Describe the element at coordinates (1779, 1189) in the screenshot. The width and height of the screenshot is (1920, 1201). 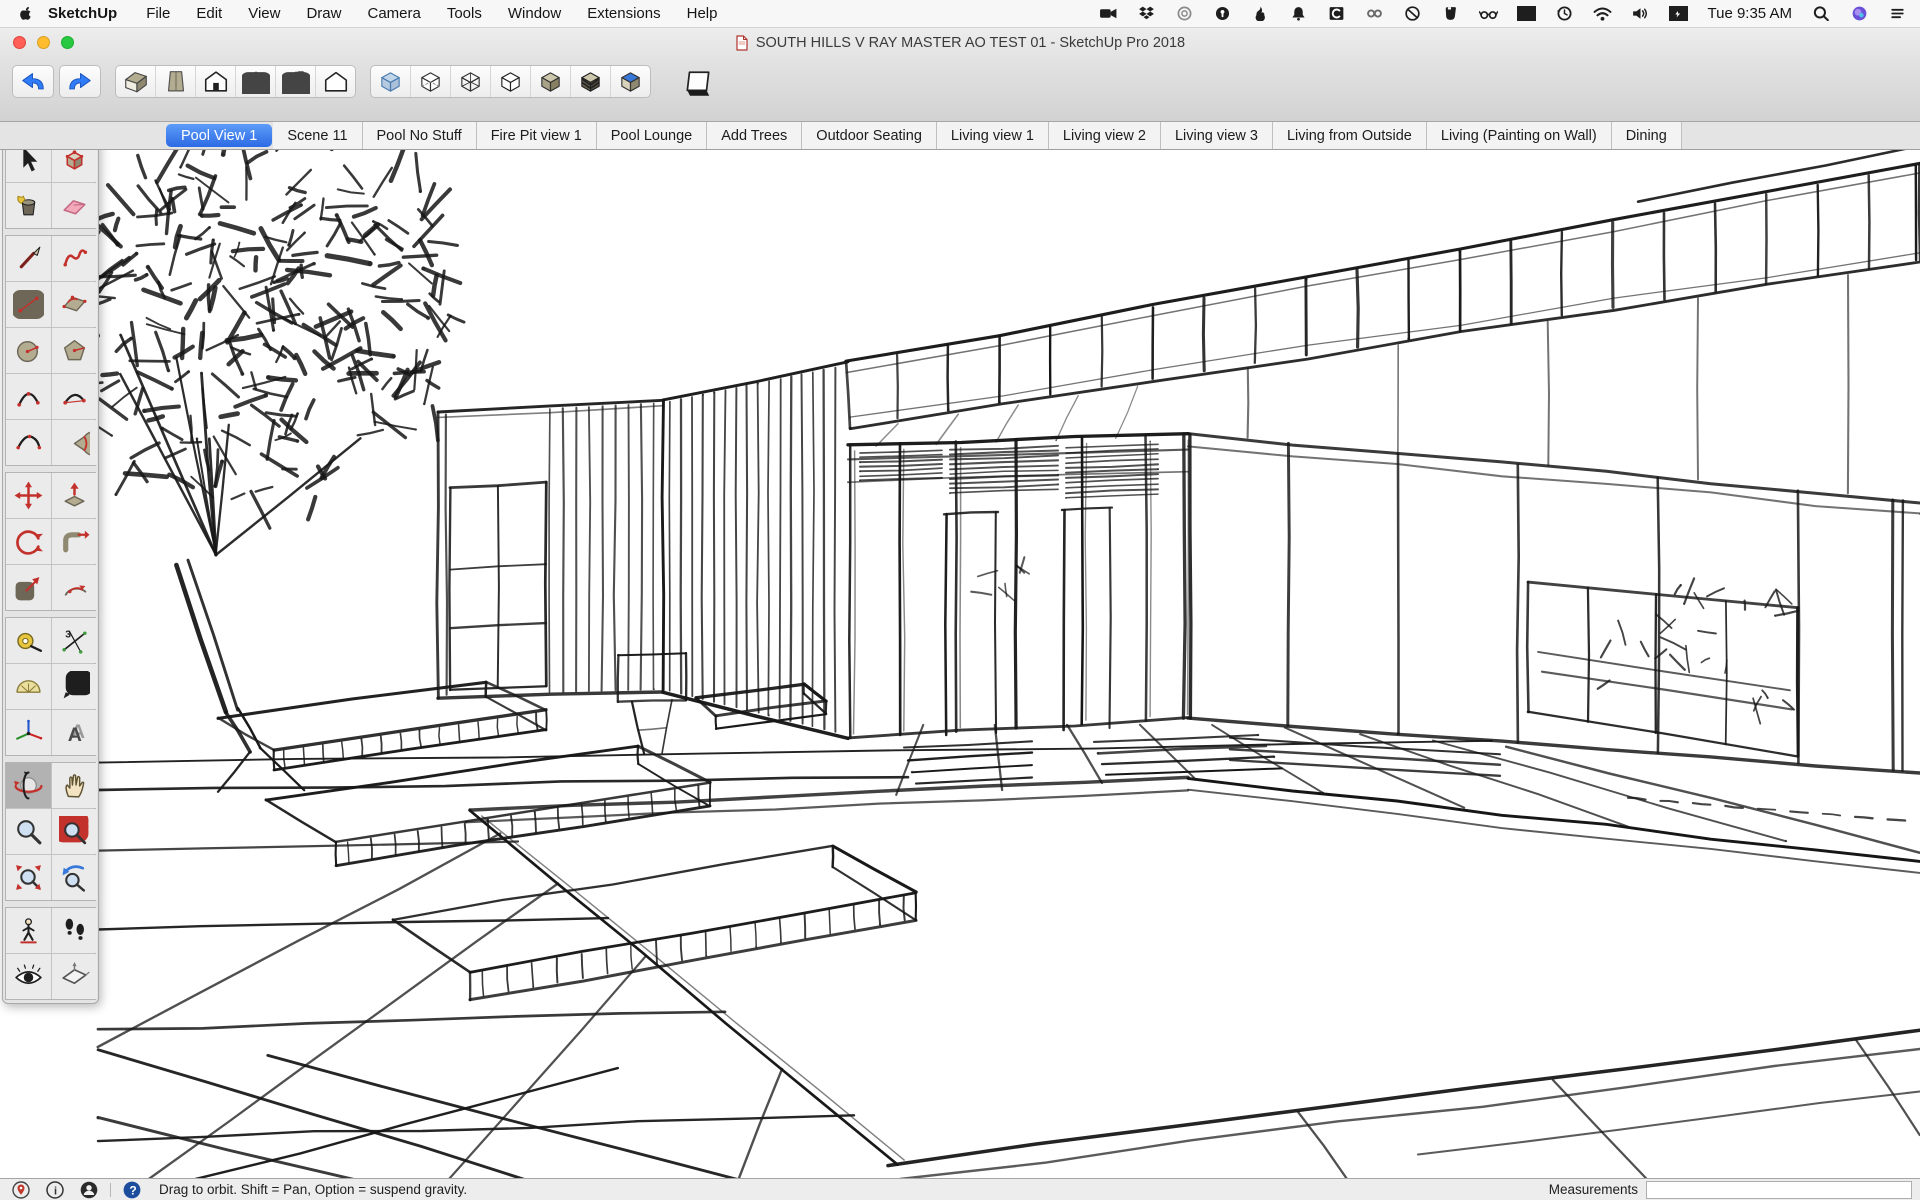
I see `measurements-input` at that location.